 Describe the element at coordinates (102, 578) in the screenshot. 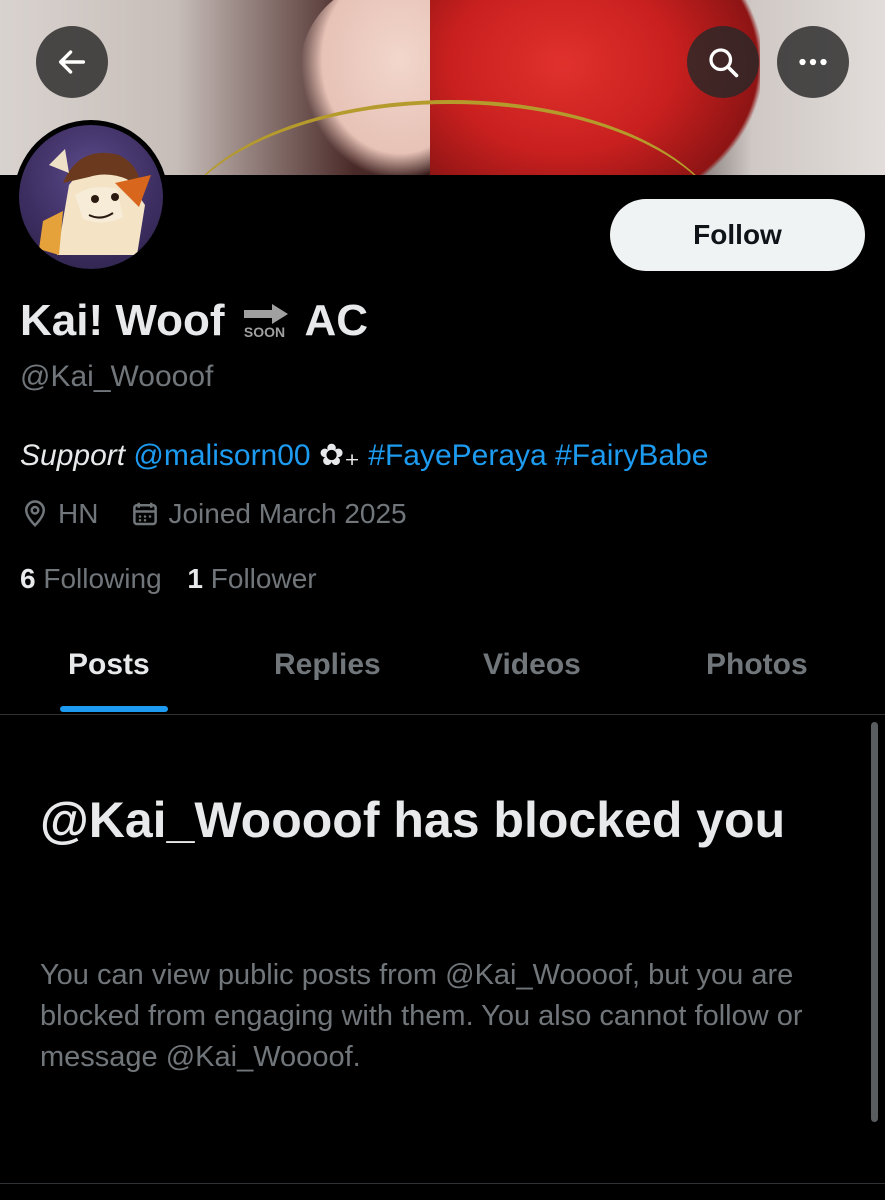

I see `following-label: Following` at that location.